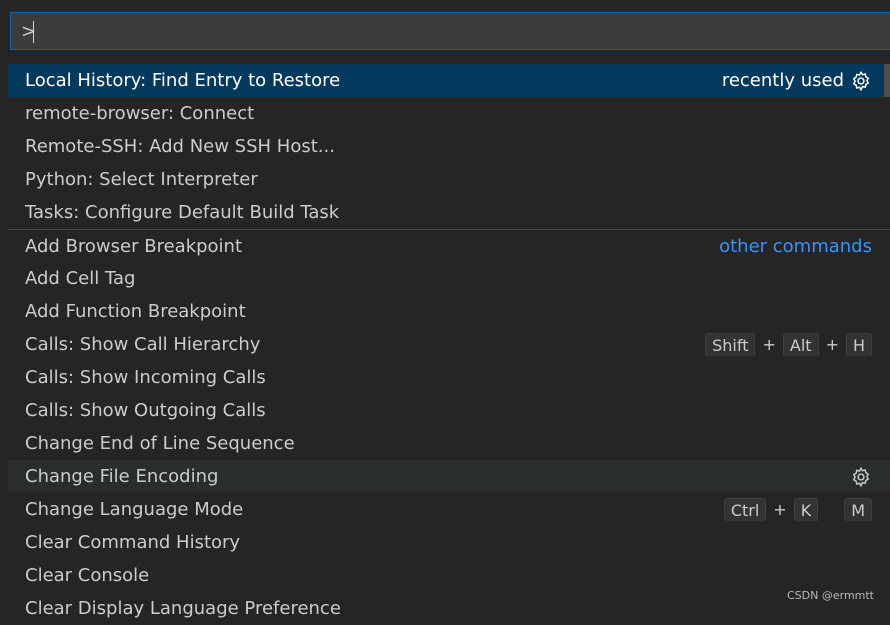 This screenshot has height=625, width=890. I want to click on command-input-box, so click(450, 31).